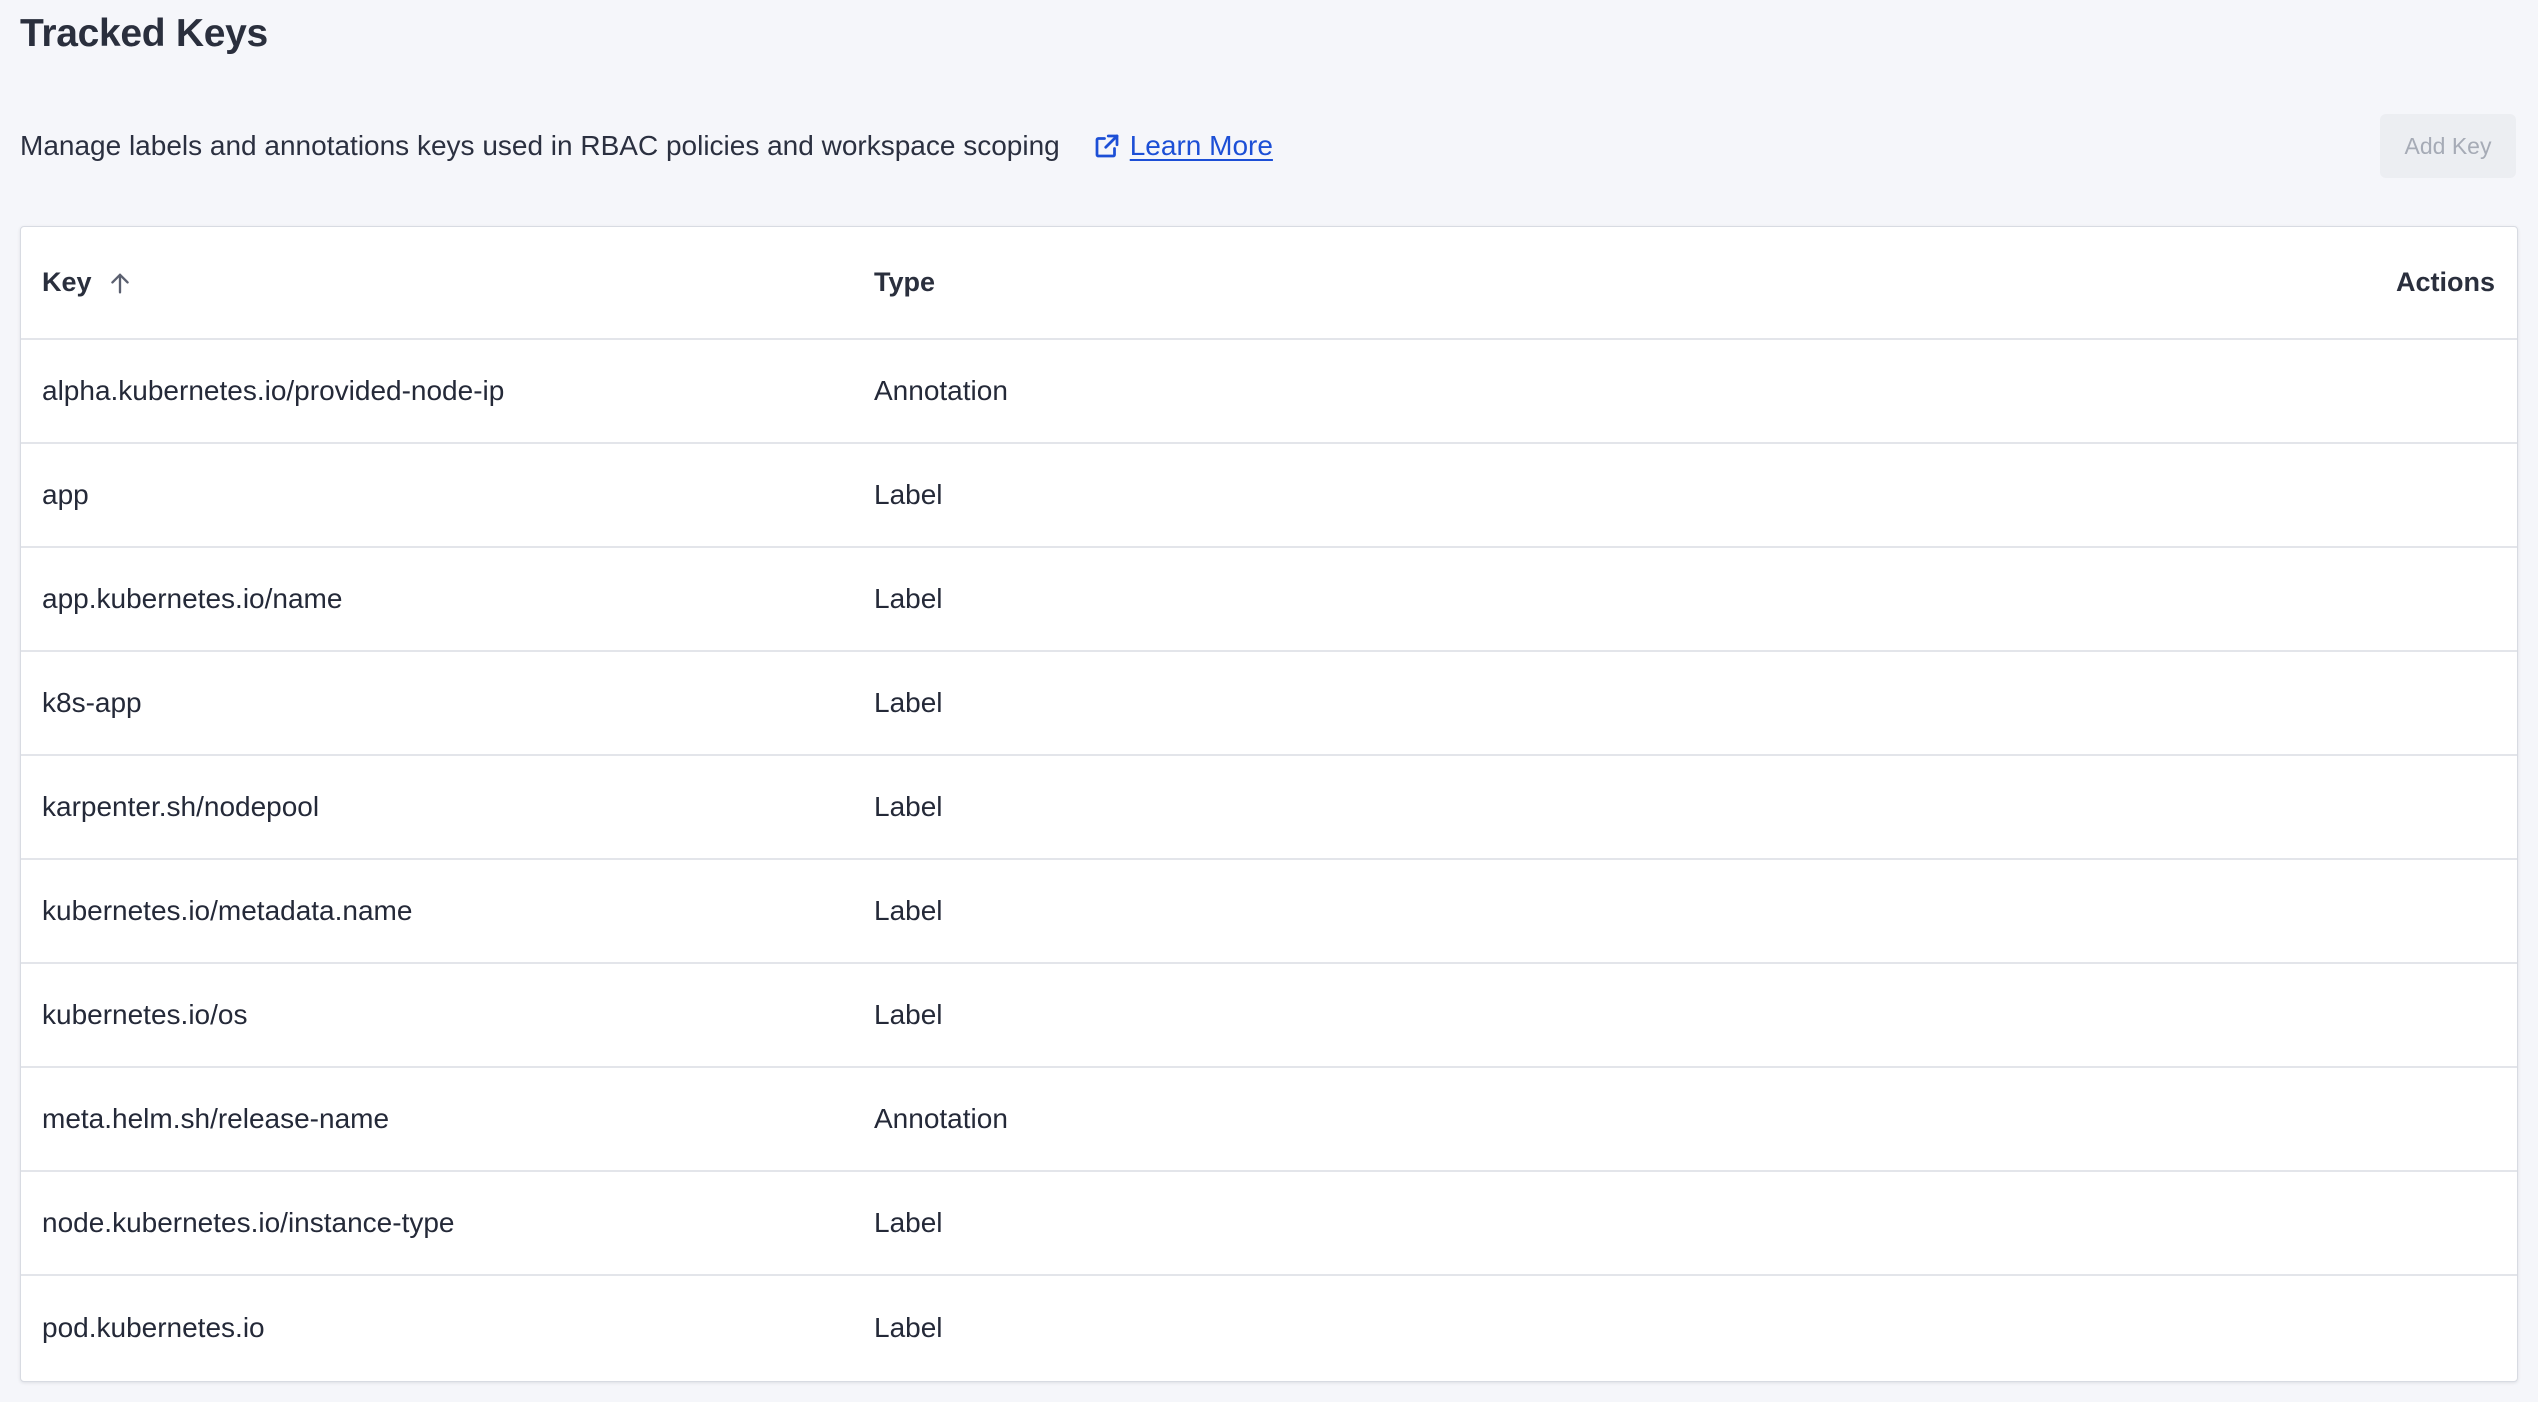  Describe the element at coordinates (447, 391) in the screenshot. I see `key-cell: alpha.kubernetes.io/provided-node-ip` at that location.